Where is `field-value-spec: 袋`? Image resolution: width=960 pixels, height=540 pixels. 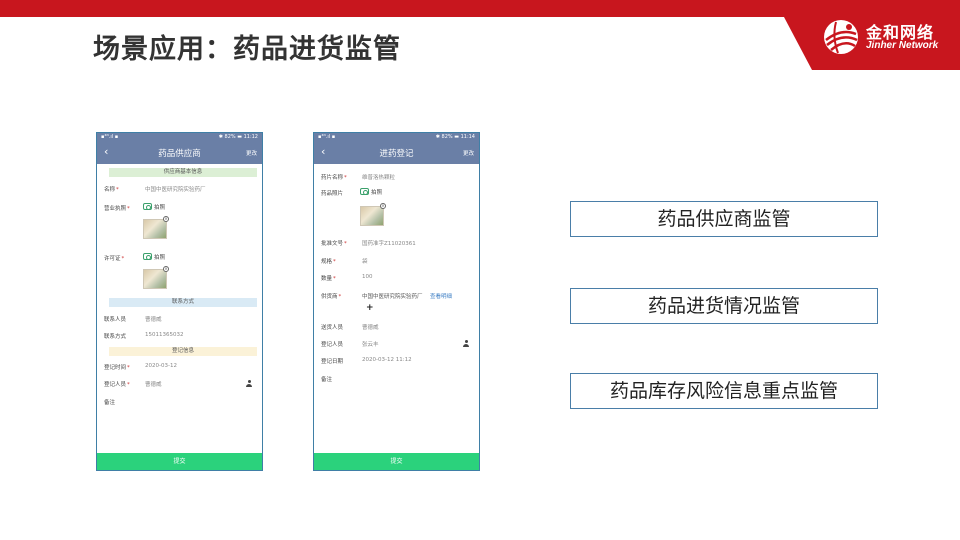
field-value-spec: 袋 is located at coordinates (365, 261).